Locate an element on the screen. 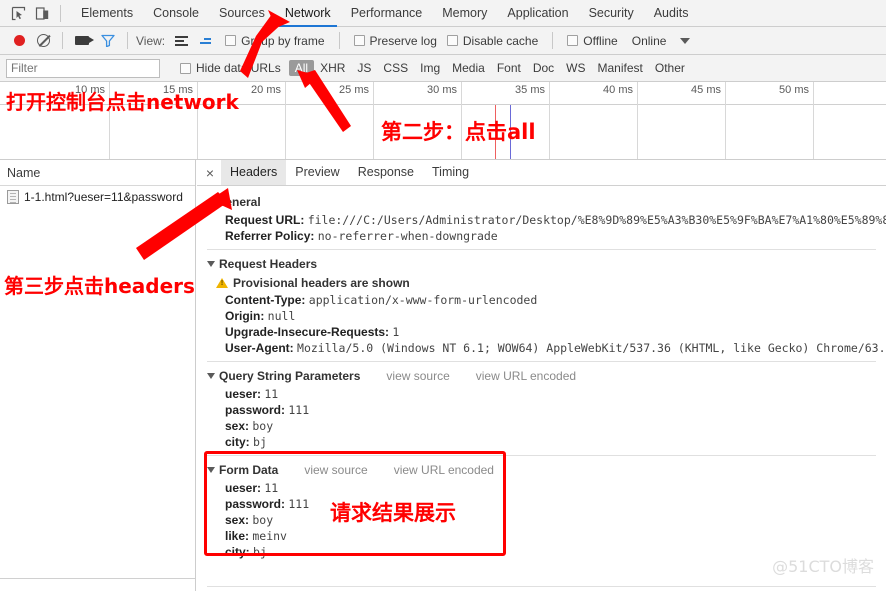 Image resolution: width=886 pixels, height=591 pixels. filter-type-manifest: Manifest is located at coordinates (620, 68).